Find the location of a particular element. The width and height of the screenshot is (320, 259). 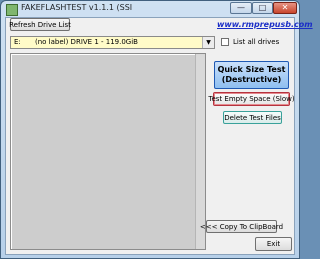

quick-size-test-button: Quick Size Test (Destructive) is located at coordinates (251, 75).